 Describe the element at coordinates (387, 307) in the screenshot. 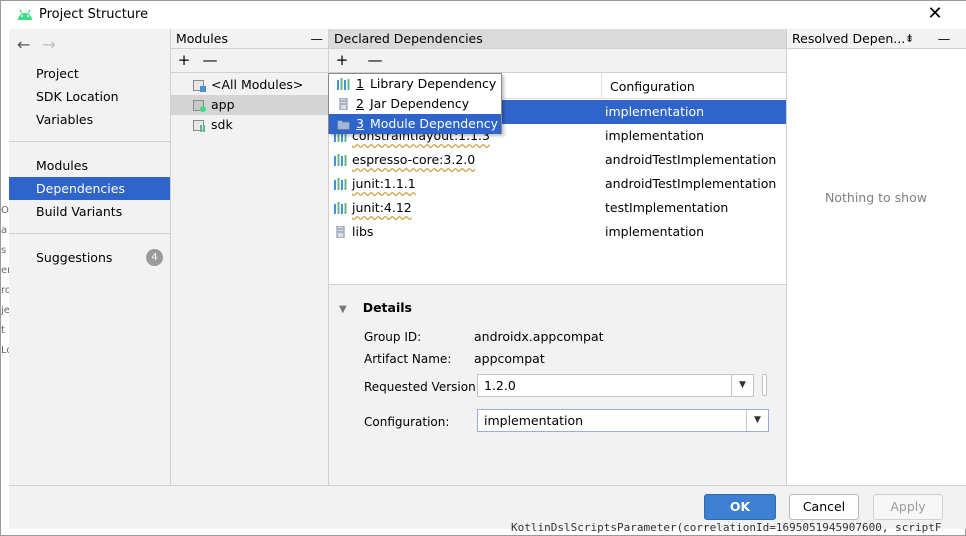

I see `details-title: Details` at that location.